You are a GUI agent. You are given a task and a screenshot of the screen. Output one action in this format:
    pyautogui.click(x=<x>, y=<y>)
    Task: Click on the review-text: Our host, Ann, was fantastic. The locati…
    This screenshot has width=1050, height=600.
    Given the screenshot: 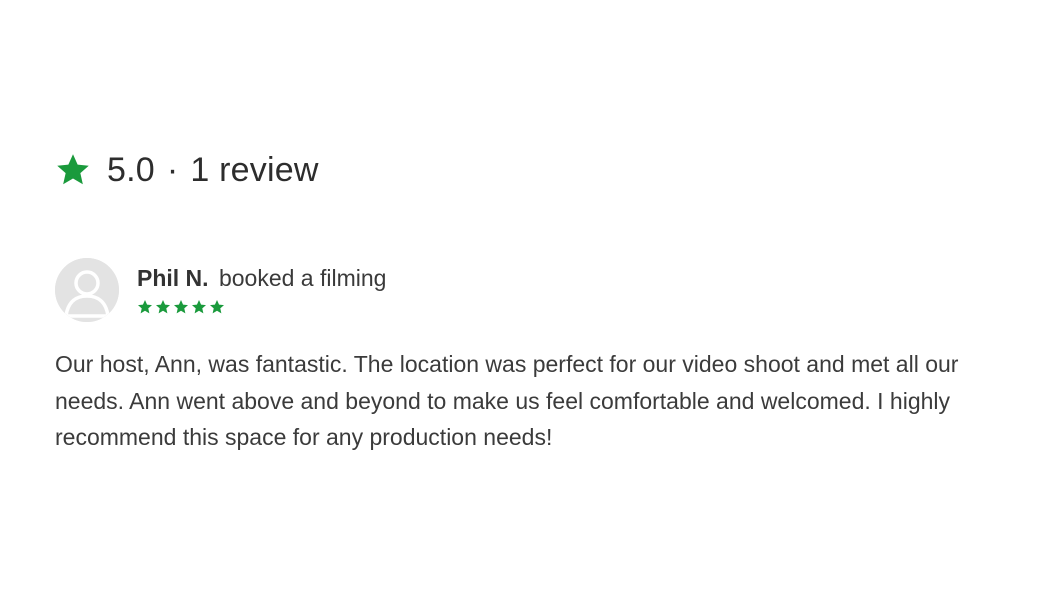 What is the action you would take?
    pyautogui.click(x=507, y=400)
    